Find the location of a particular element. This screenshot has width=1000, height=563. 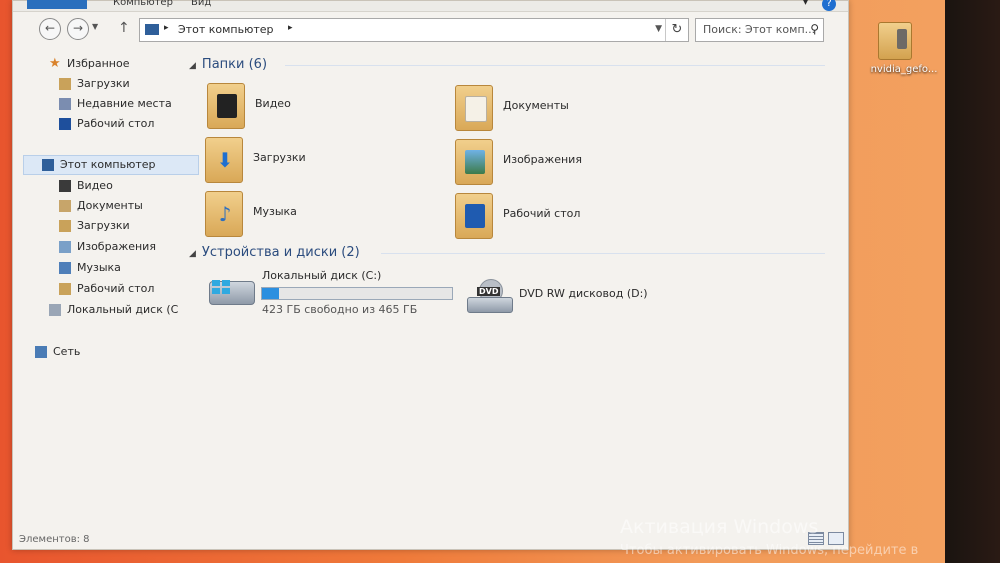

dvd-drive-icon: DVD is located at coordinates (490, 296).